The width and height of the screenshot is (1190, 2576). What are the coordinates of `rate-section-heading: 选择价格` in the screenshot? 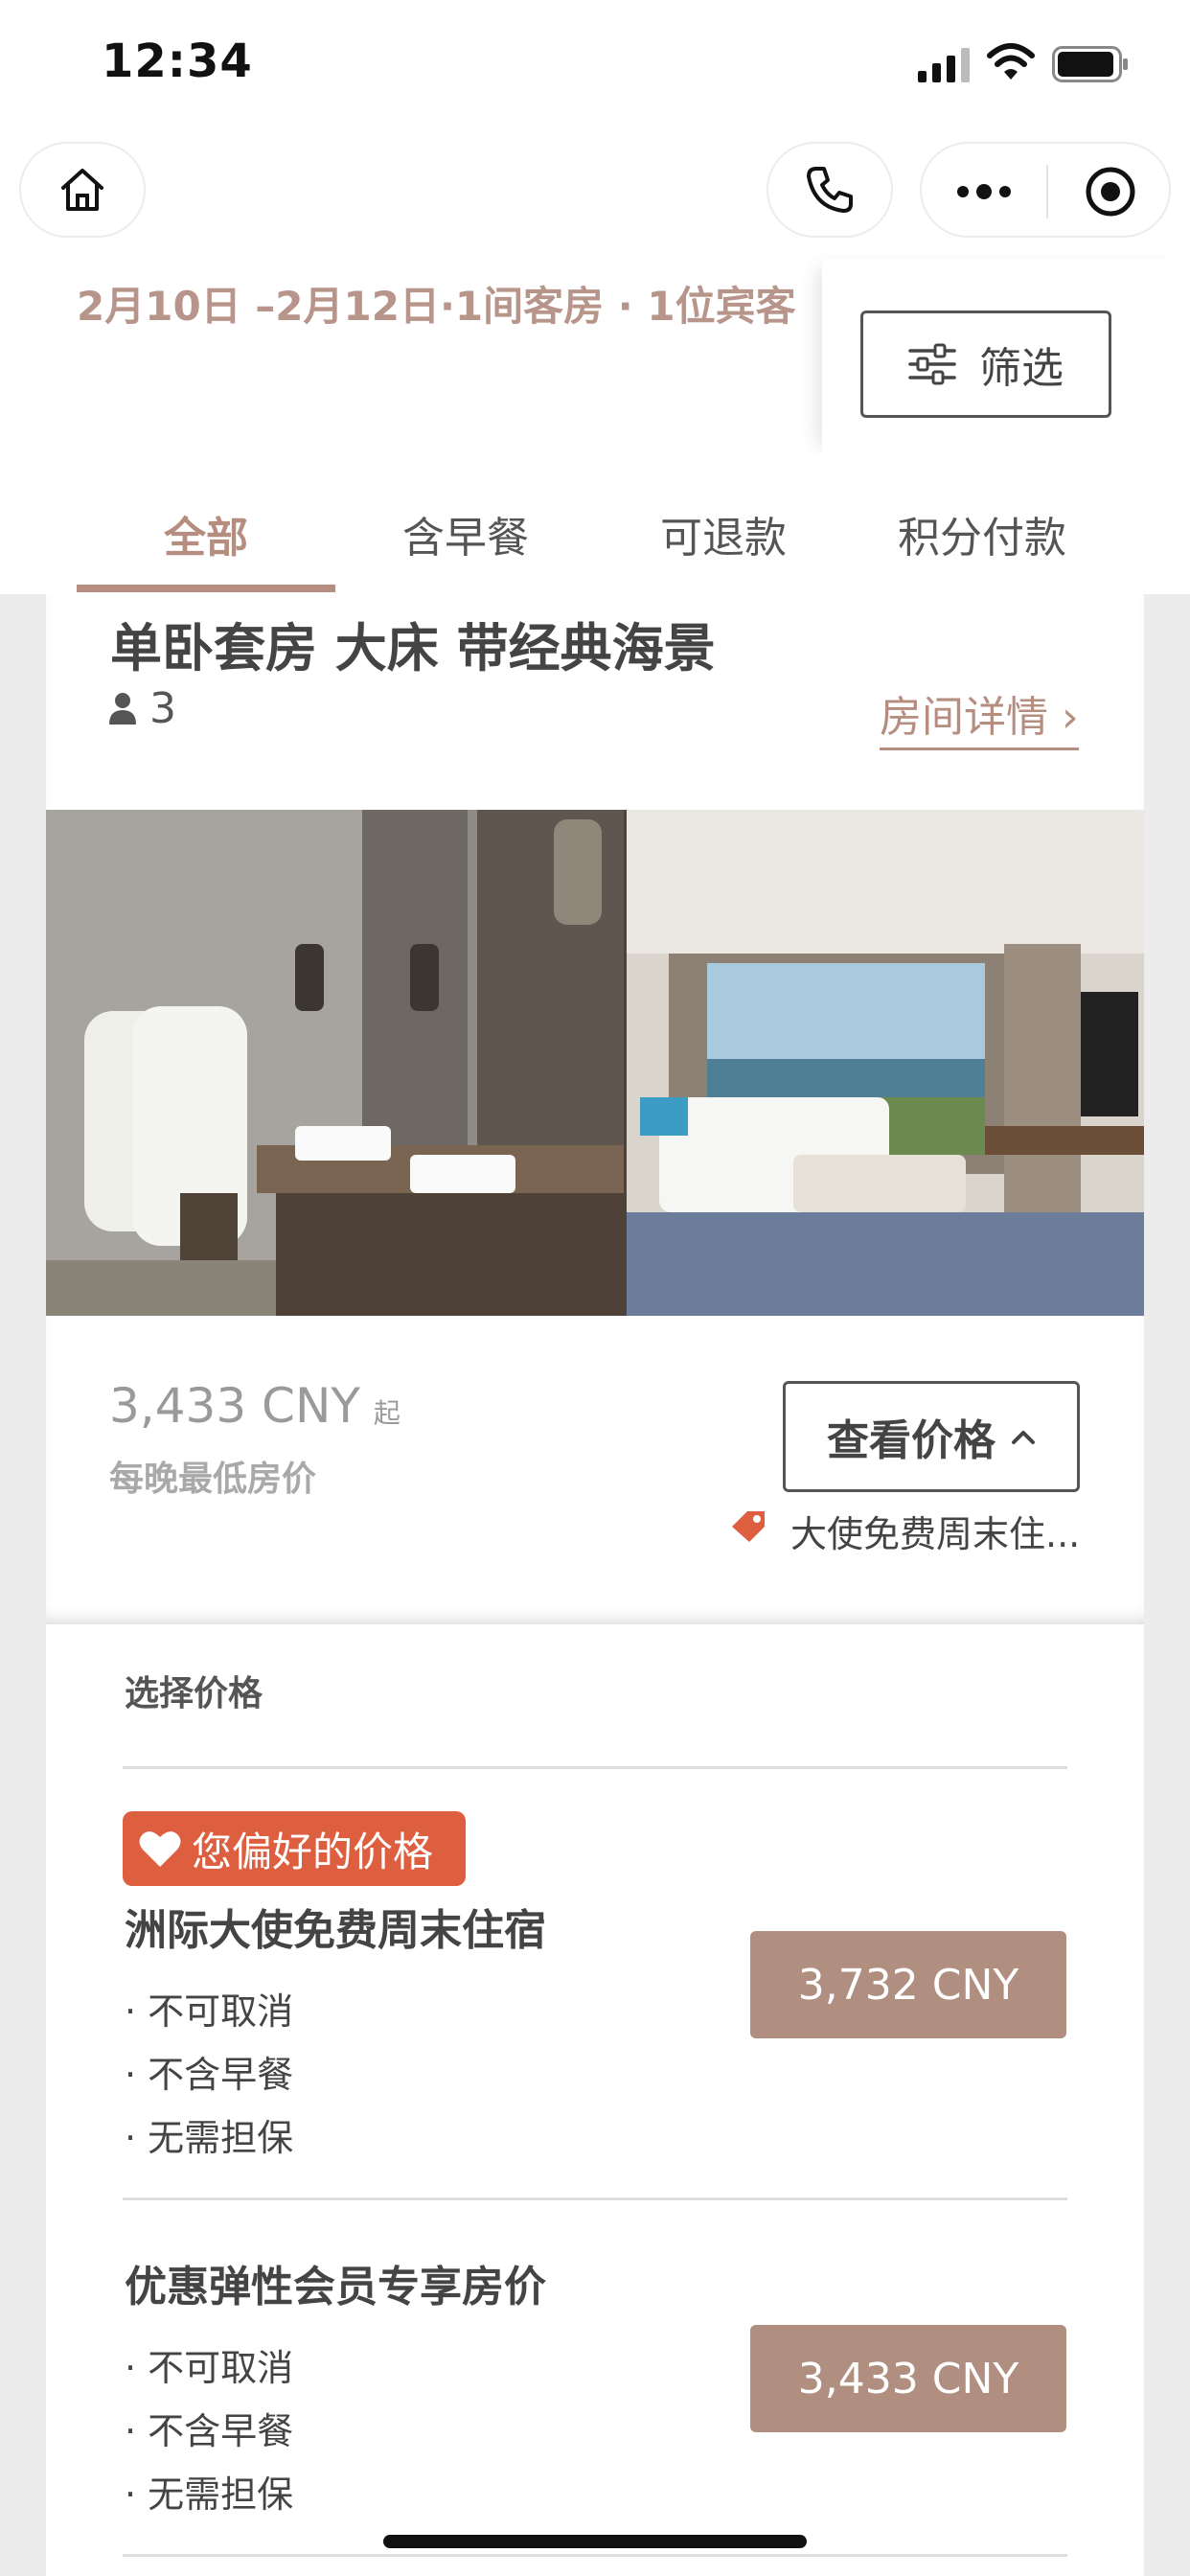 It's located at (194, 1694).